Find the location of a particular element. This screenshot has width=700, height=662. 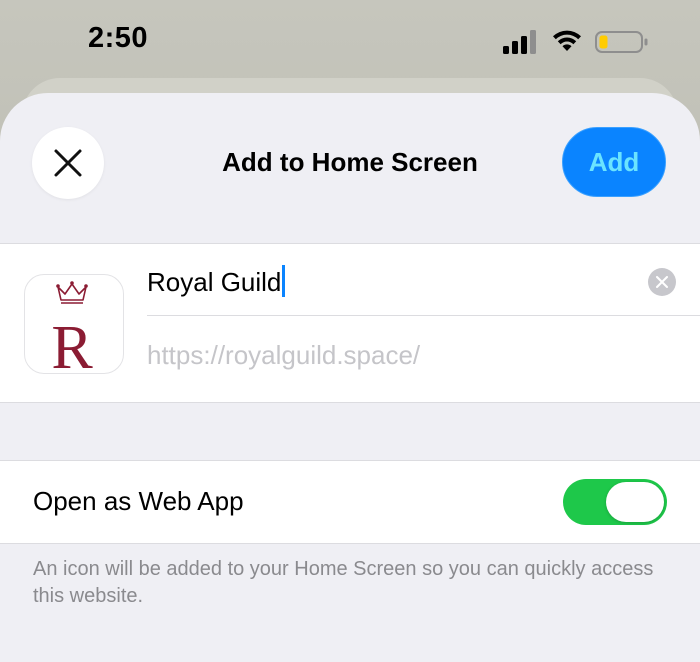

web-app-setting-row: Open as Web App is located at coordinates (350, 502).